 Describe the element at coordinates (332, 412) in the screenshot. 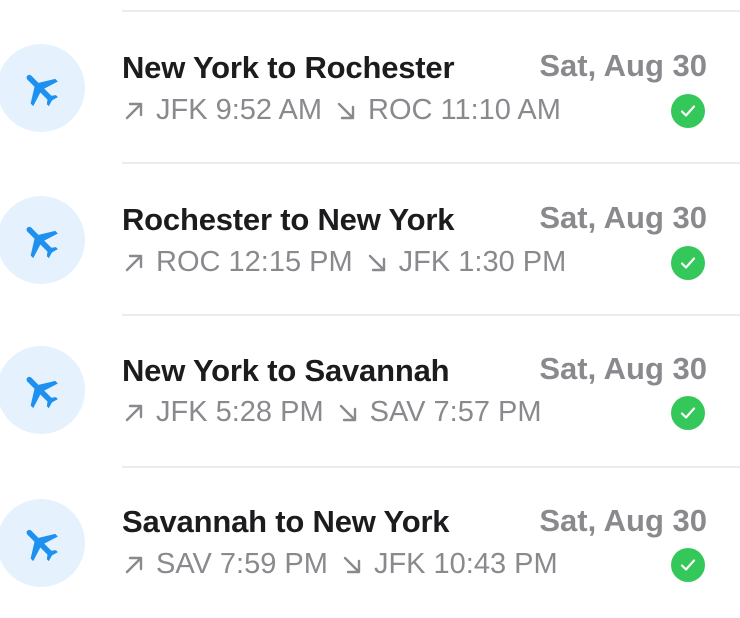

I see `flight-times: JFK 5:28 PM SAV 7:57 PM` at that location.